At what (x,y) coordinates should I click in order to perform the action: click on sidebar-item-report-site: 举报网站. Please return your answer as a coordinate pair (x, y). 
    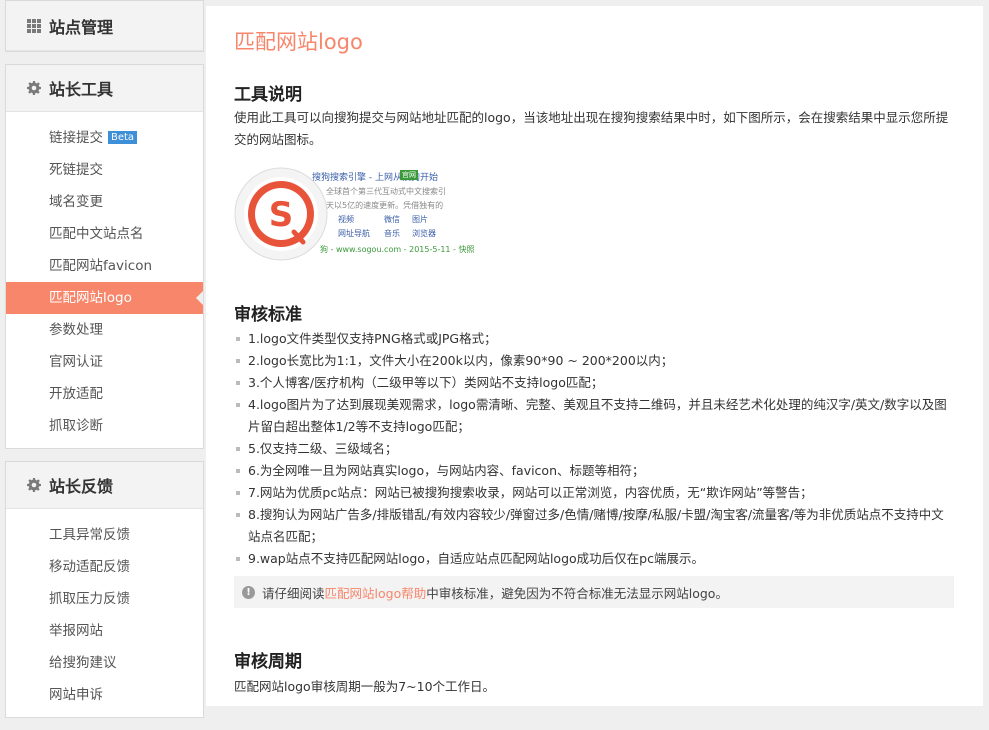
    Looking at the image, I should click on (104, 631).